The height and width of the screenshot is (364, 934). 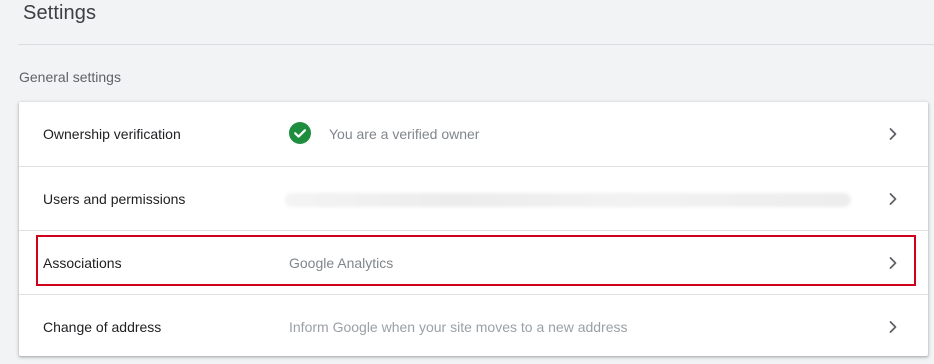 What do you see at coordinates (70, 77) in the screenshot?
I see `section-label: General settings` at bounding box center [70, 77].